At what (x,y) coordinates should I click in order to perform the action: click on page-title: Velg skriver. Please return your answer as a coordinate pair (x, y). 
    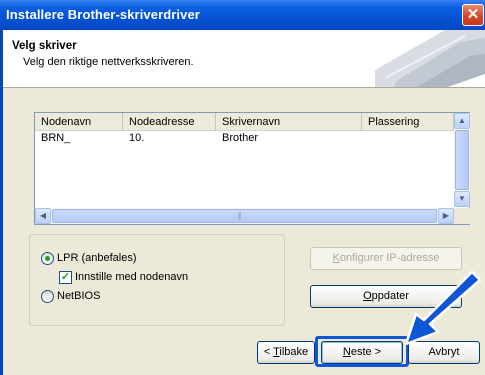
    Looking at the image, I should click on (44, 46).